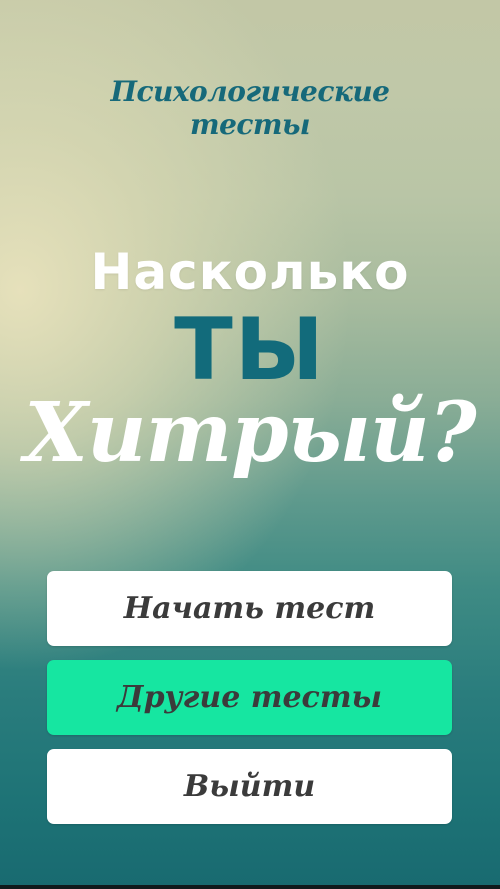 The image size is (500, 889). I want to click on exit-button: Выйти, so click(249, 786).